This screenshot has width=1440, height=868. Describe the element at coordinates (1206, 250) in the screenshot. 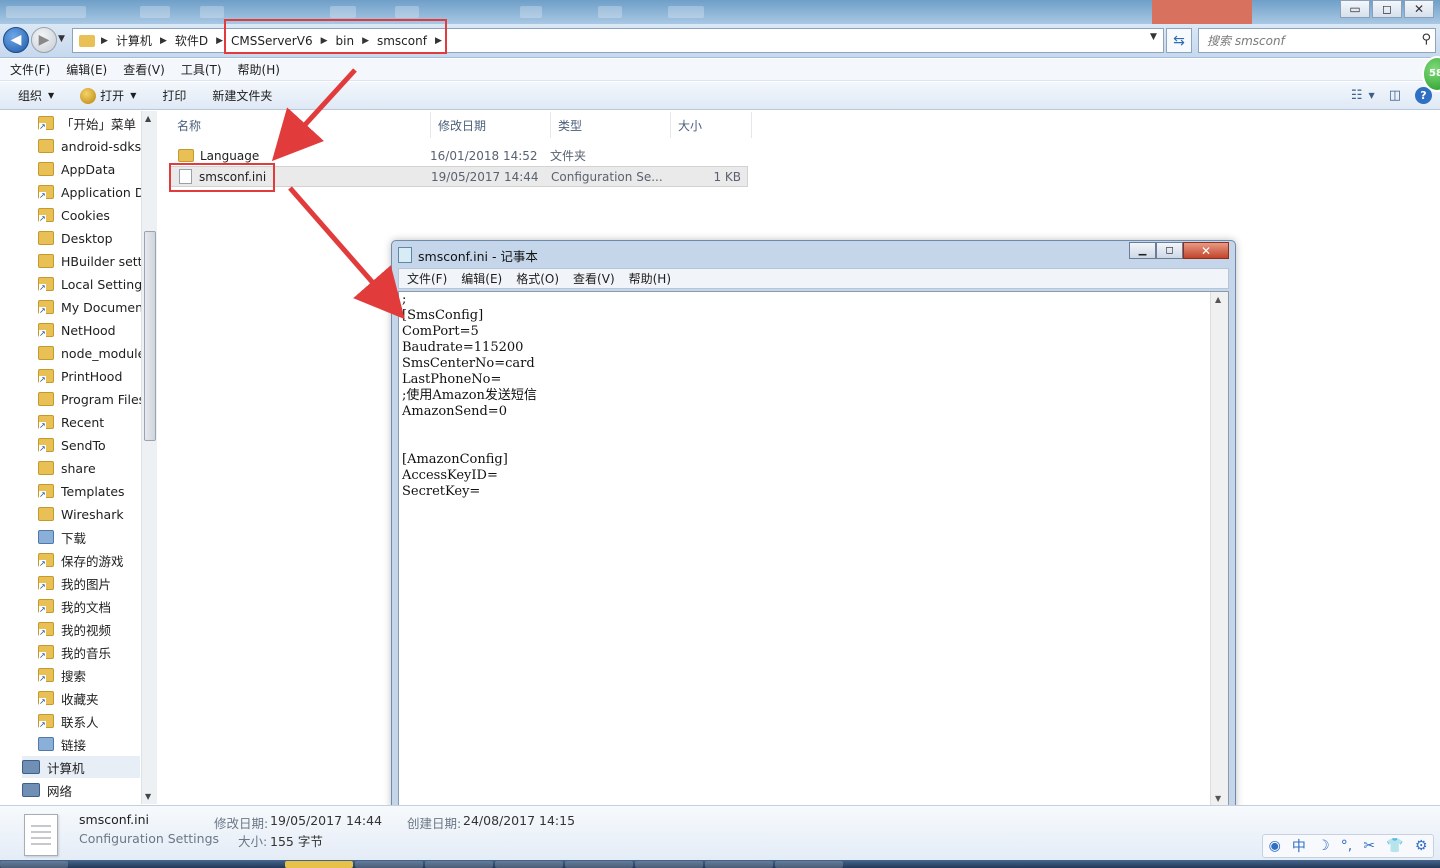

I see `notepad-close-button: ✕` at that location.